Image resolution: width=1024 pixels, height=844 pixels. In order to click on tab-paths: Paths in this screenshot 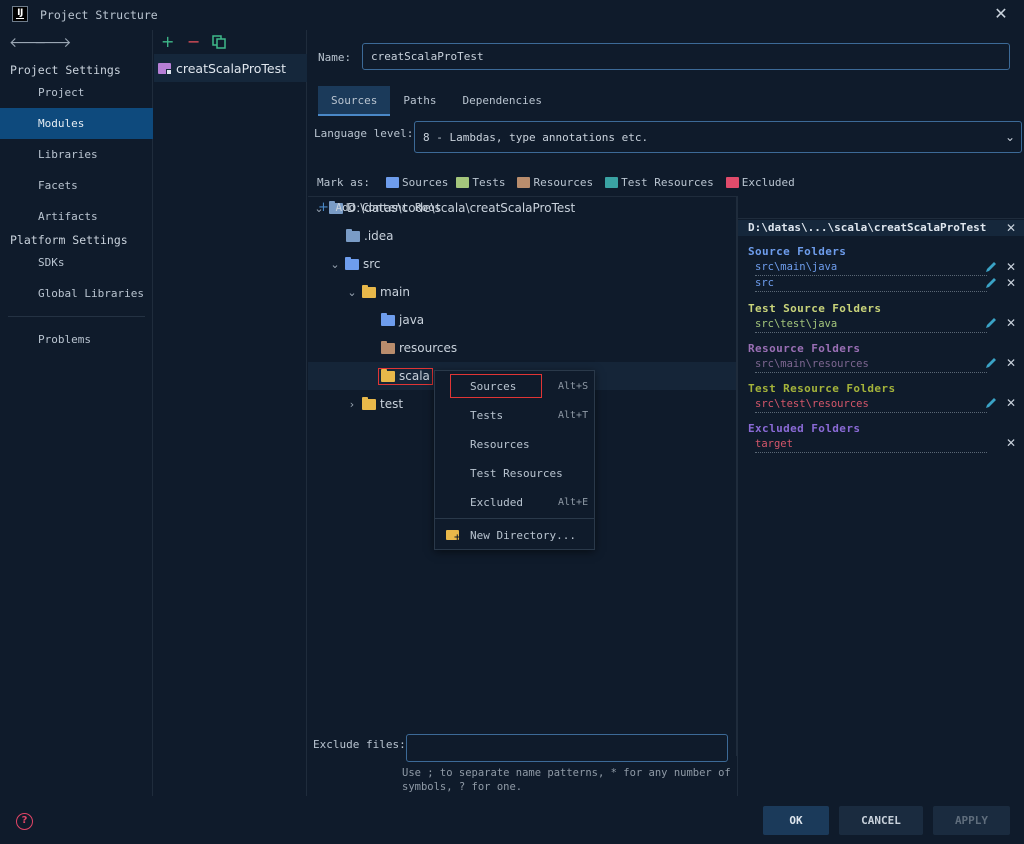, I will do `click(419, 101)`.